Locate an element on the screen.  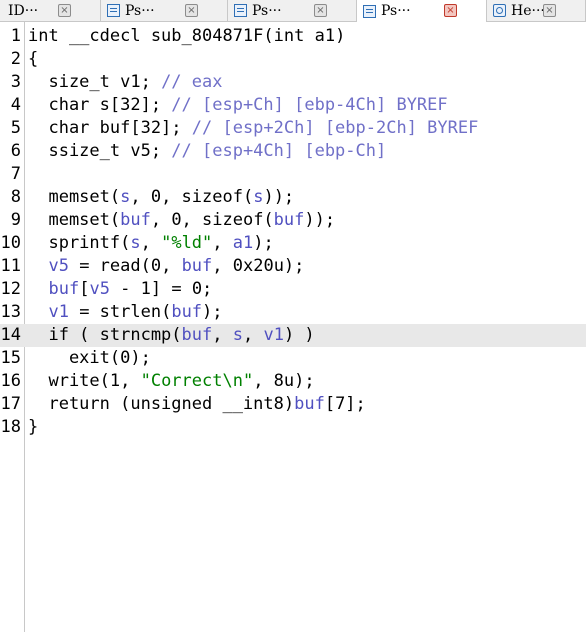
code-line: 6 ssize_t v5; // [esp+4Ch] [ebp-Ch] is located at coordinates (293, 151).